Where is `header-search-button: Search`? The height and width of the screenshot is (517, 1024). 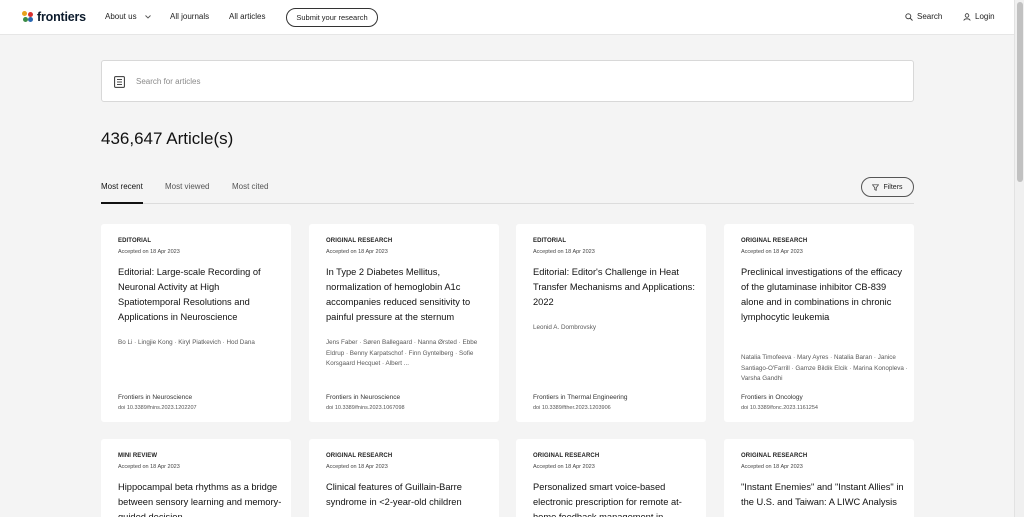
header-search-button: Search is located at coordinates (923, 16).